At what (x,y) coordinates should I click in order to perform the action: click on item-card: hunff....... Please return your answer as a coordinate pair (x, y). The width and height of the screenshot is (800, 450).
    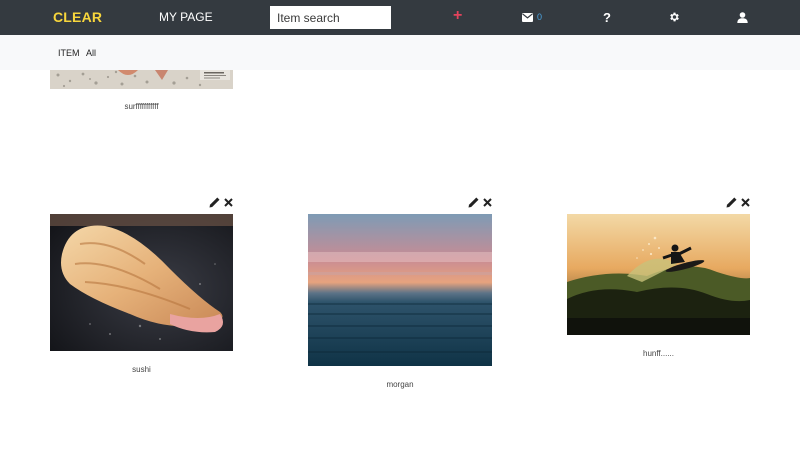
    Looking at the image, I should click on (658, 279).